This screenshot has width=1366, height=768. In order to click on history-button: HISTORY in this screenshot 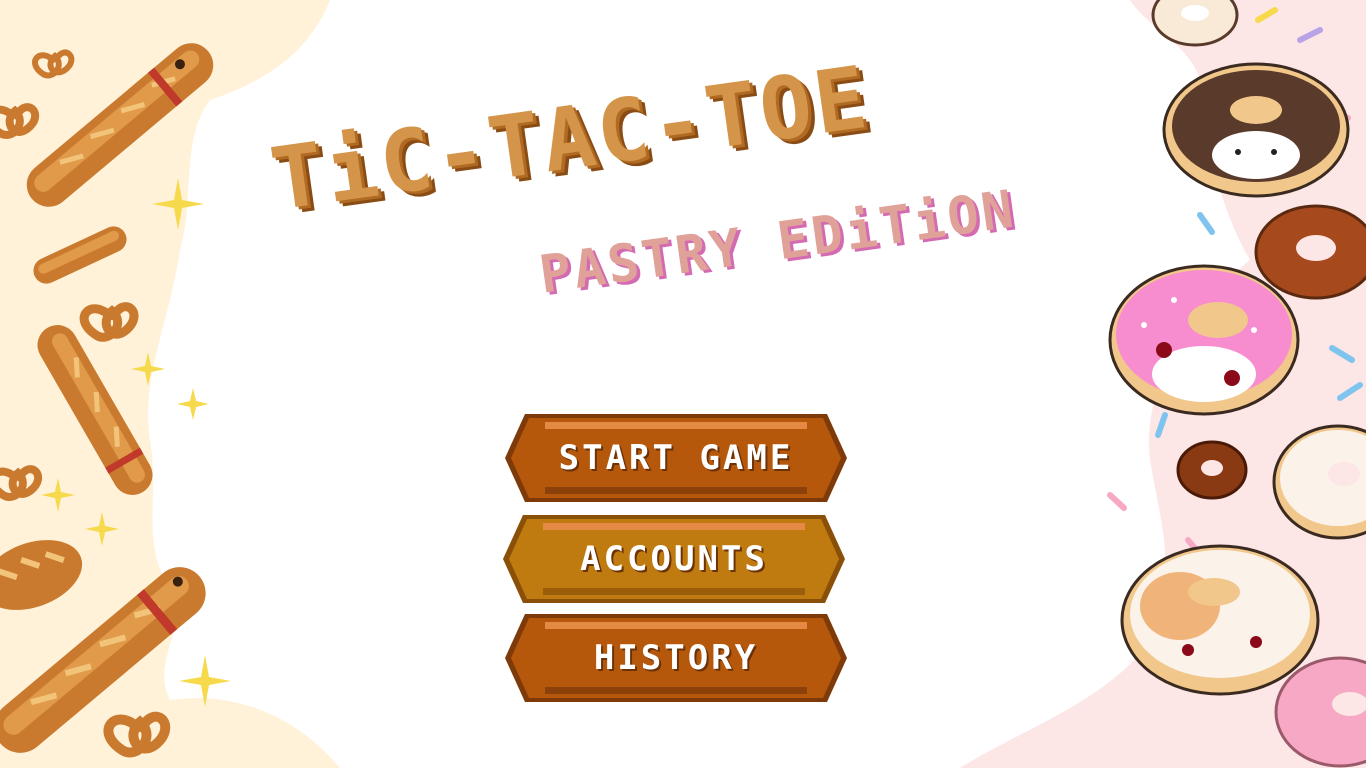, I will do `click(676, 658)`.